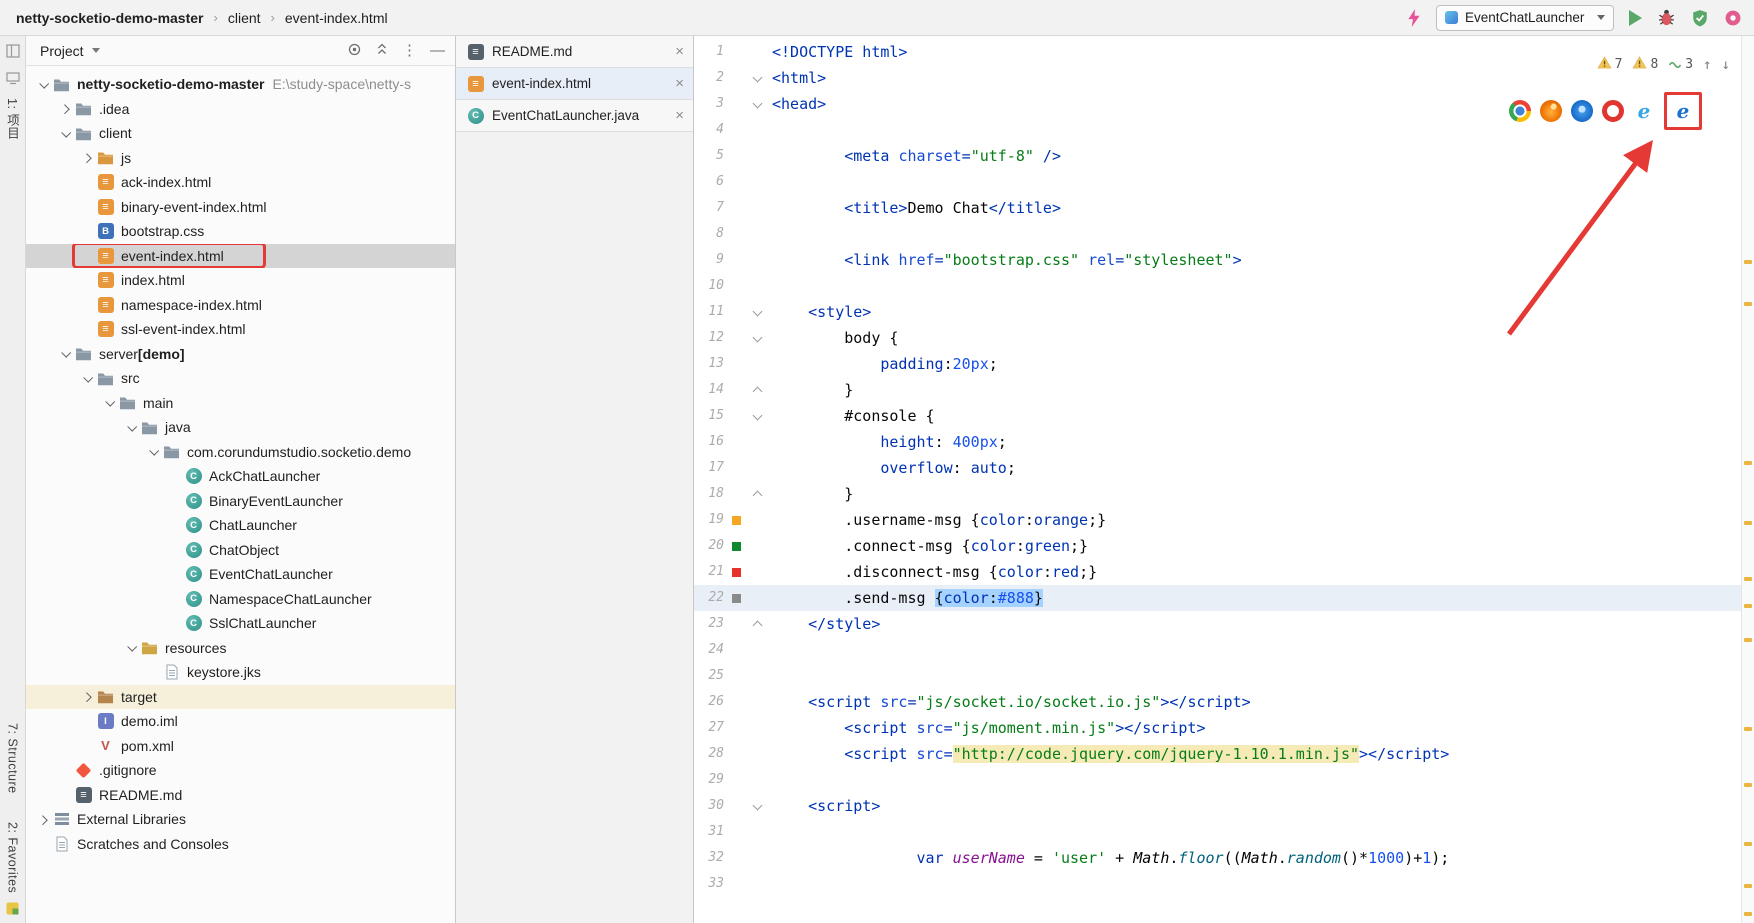 The image size is (1754, 923). I want to click on tree-item: target, so click(240, 696).